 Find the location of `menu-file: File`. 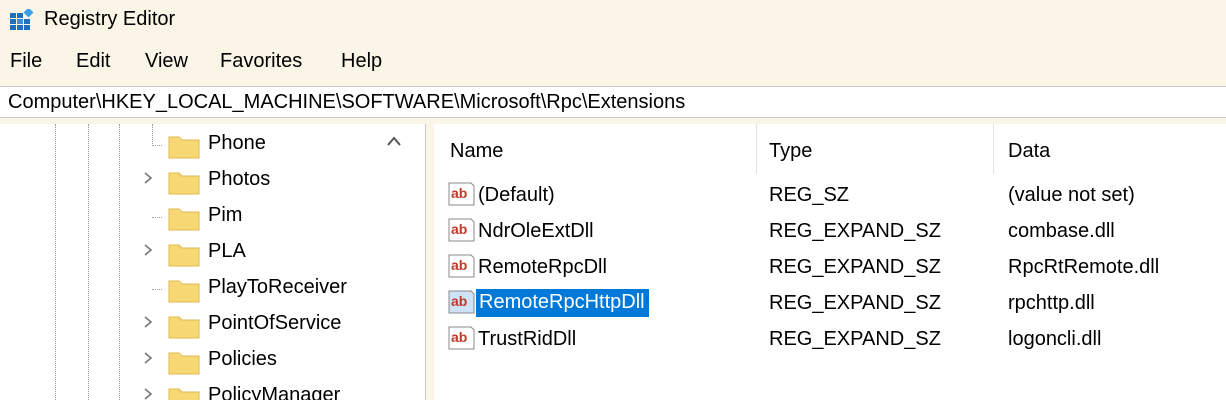

menu-file: File is located at coordinates (26, 61).